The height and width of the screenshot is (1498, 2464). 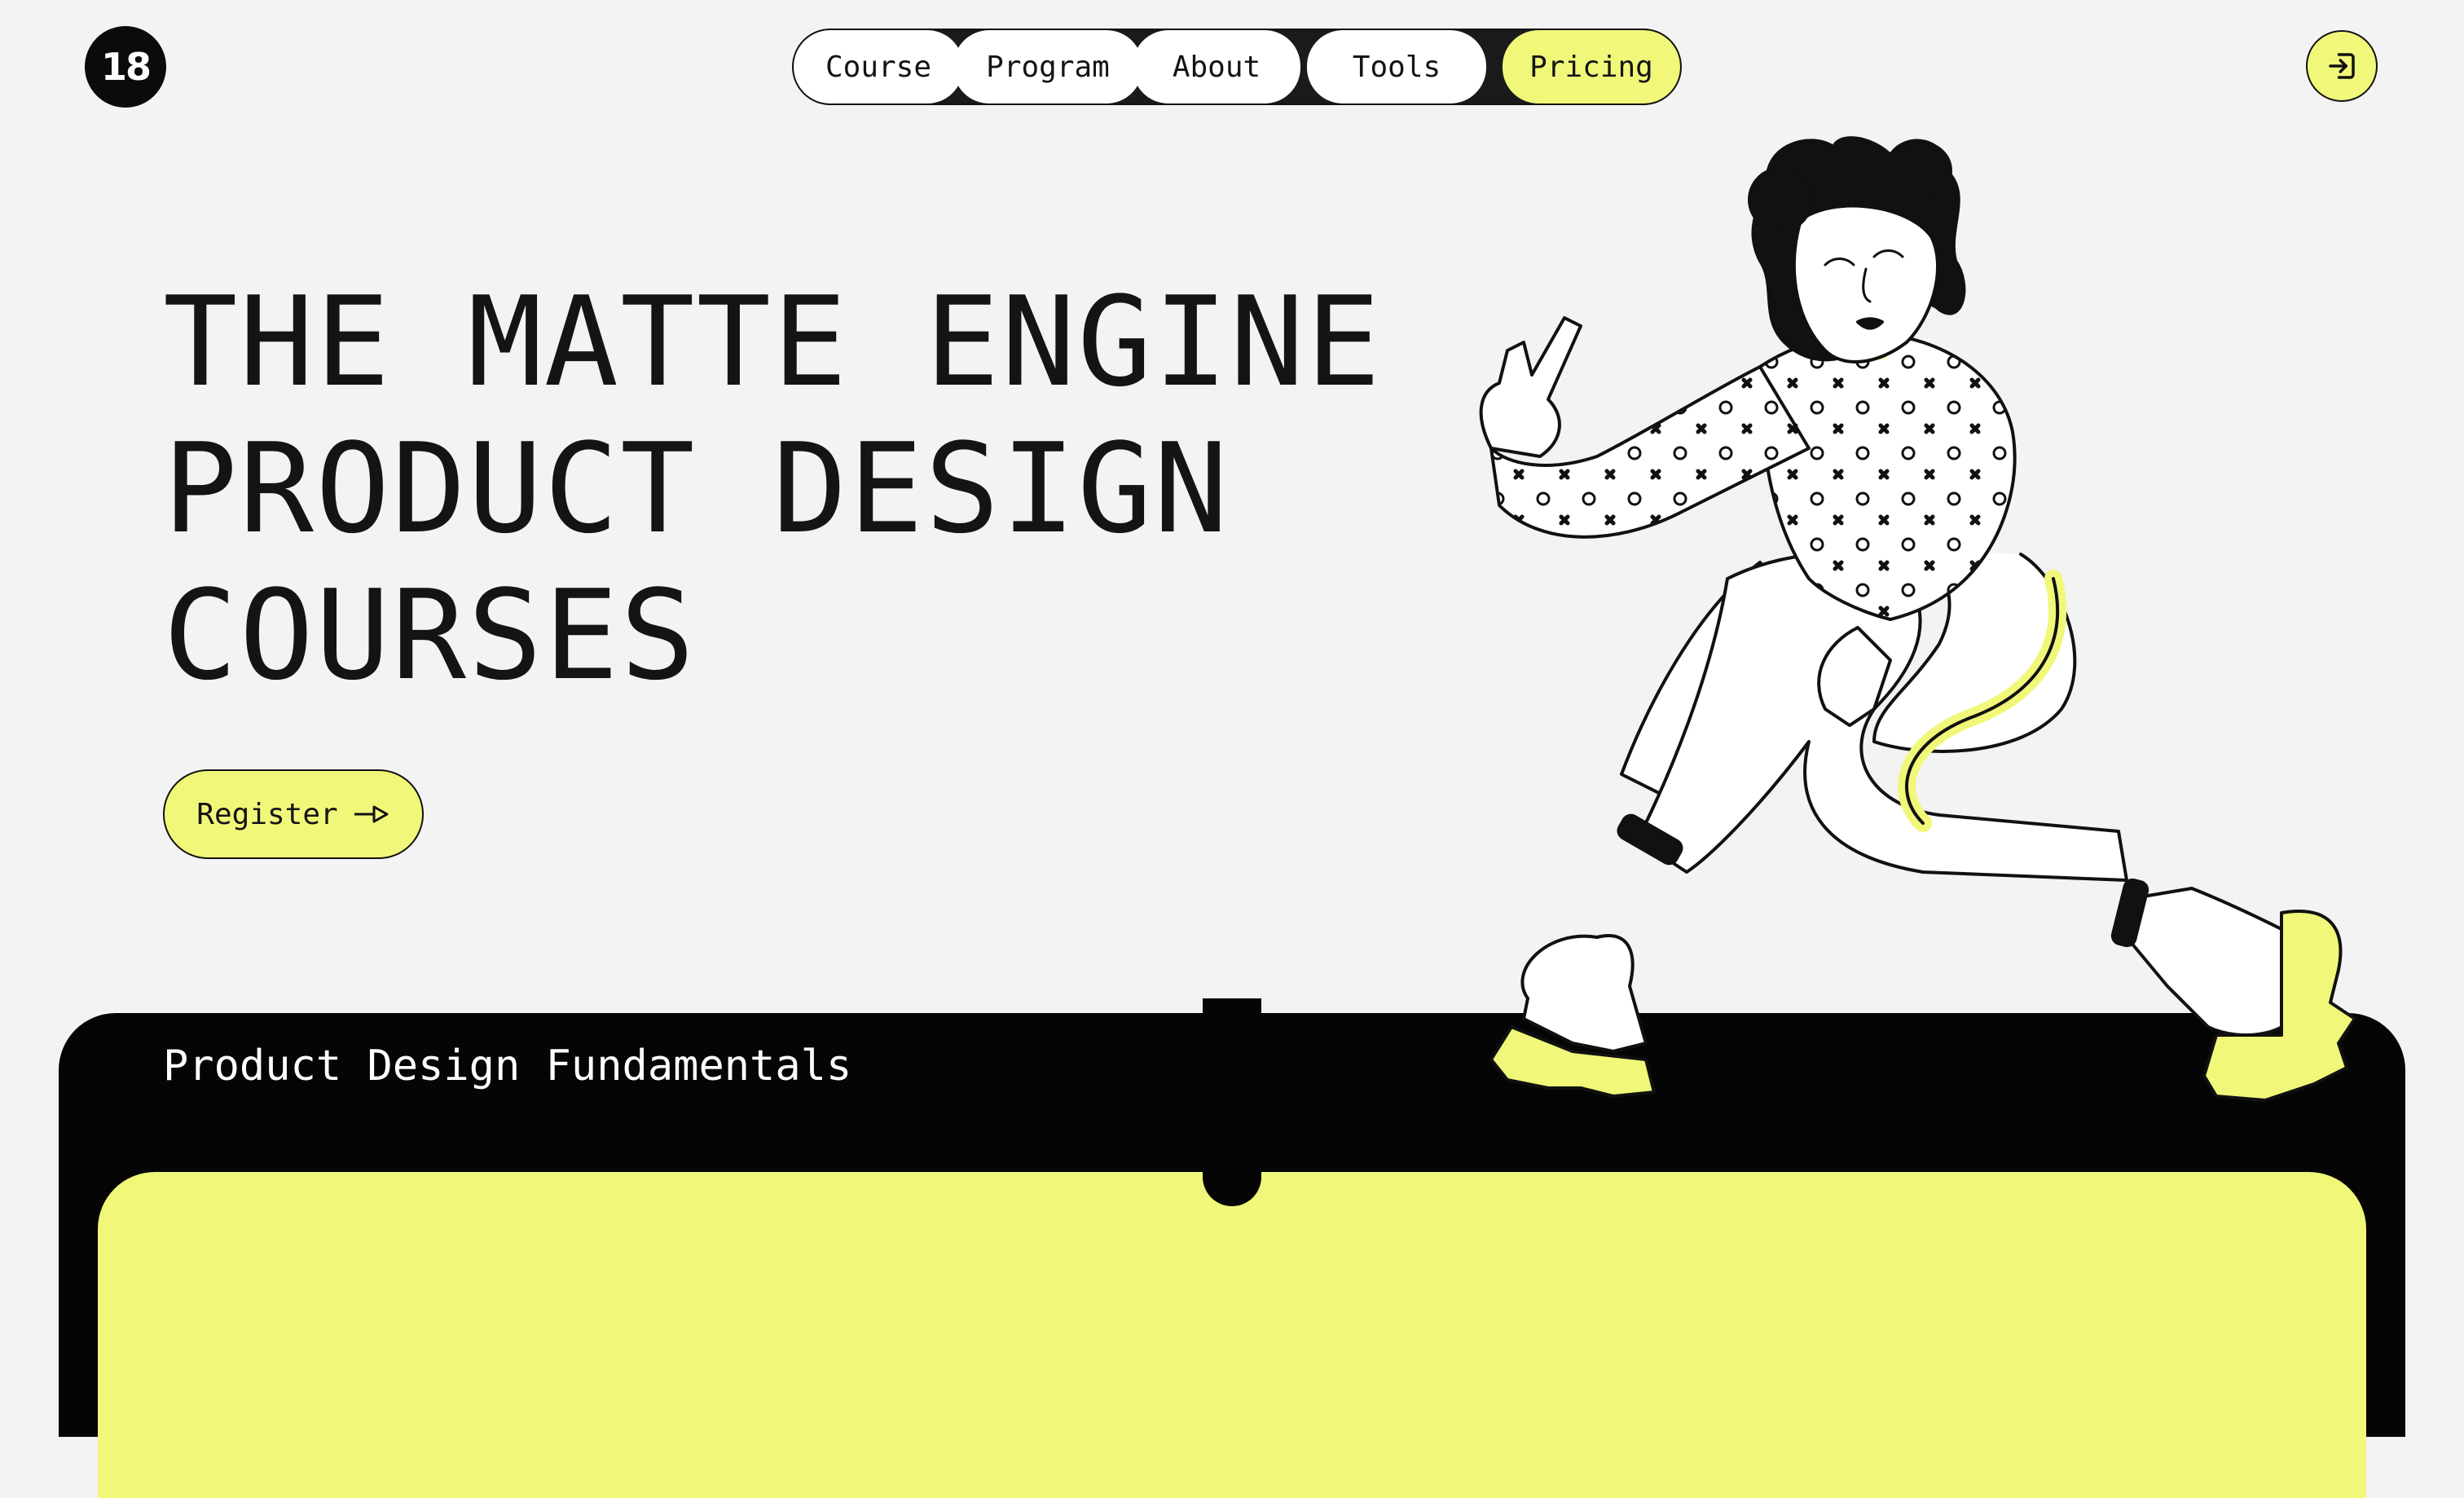 What do you see at coordinates (507, 1066) in the screenshot?
I see `section-title: Product Design Fundamentals` at bounding box center [507, 1066].